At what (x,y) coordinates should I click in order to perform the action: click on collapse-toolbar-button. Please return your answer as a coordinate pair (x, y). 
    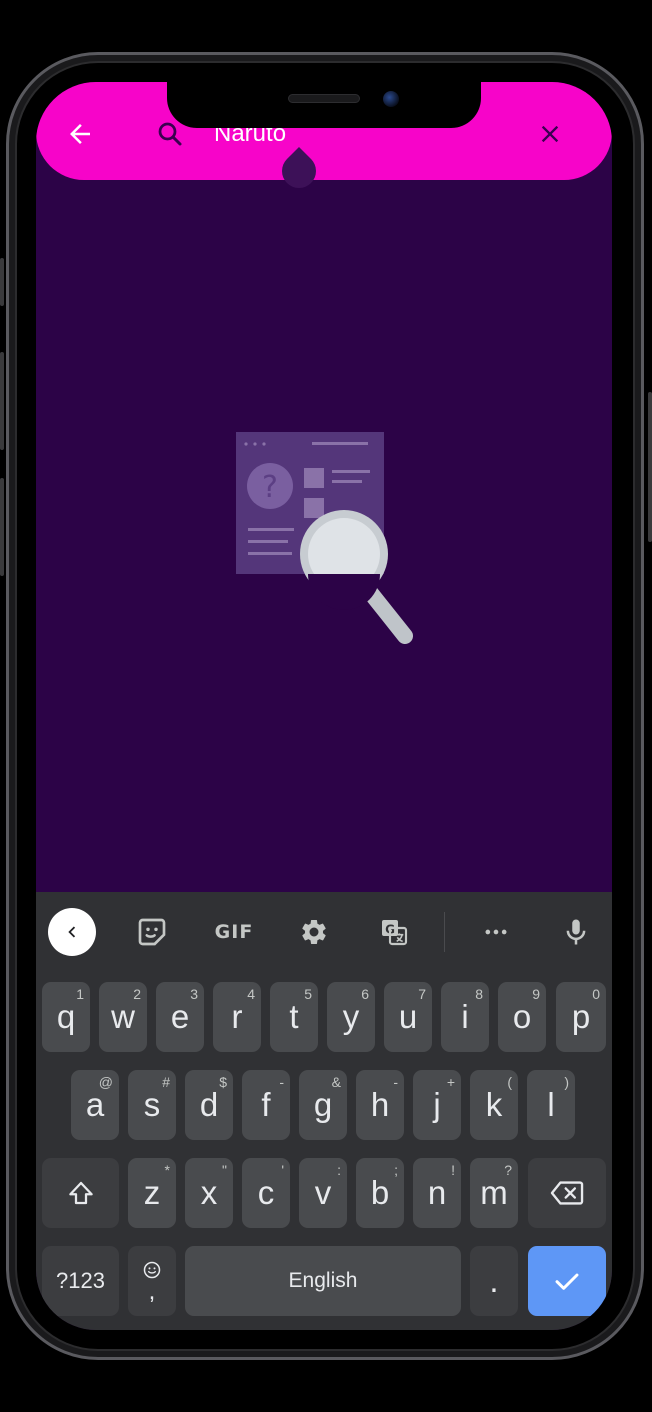
    Looking at the image, I should click on (72, 932).